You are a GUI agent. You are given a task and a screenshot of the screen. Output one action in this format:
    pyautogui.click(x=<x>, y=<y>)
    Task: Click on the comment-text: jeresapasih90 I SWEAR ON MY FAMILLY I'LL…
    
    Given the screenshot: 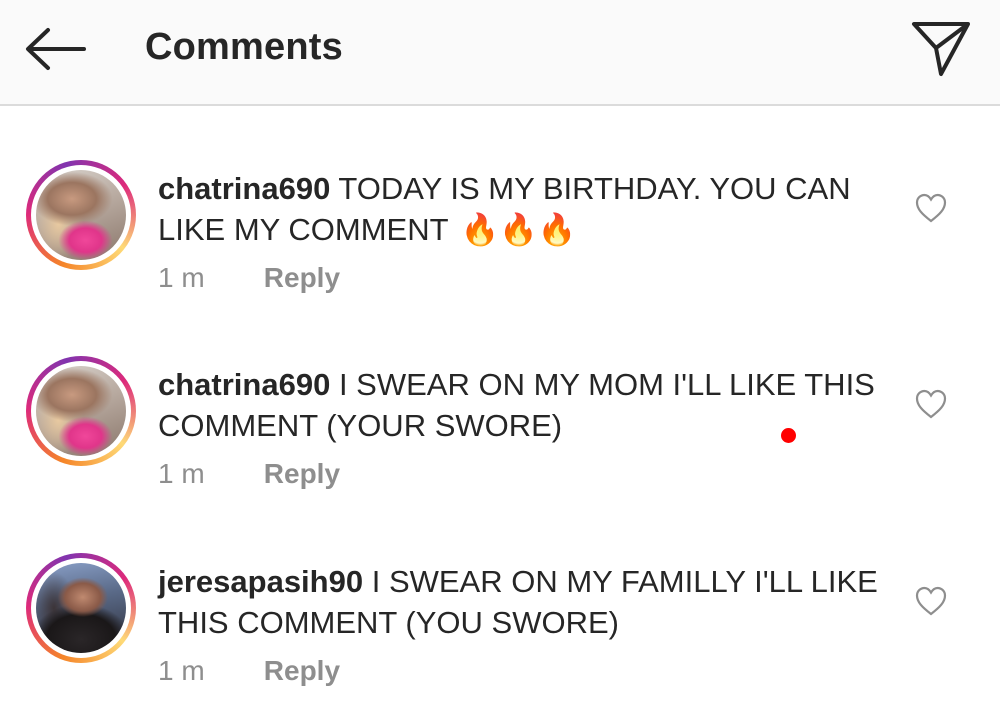 What is the action you would take?
    pyautogui.click(x=523, y=602)
    